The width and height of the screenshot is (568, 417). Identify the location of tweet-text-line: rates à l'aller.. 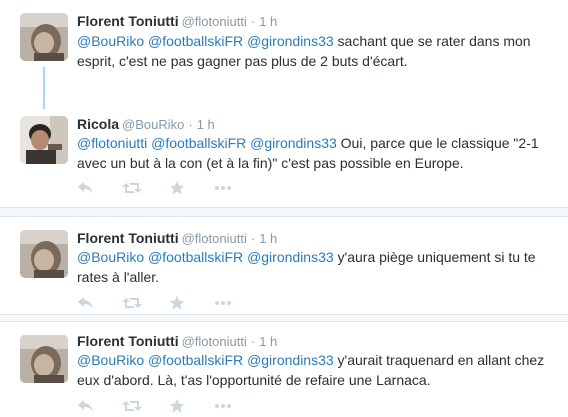
(118, 277).